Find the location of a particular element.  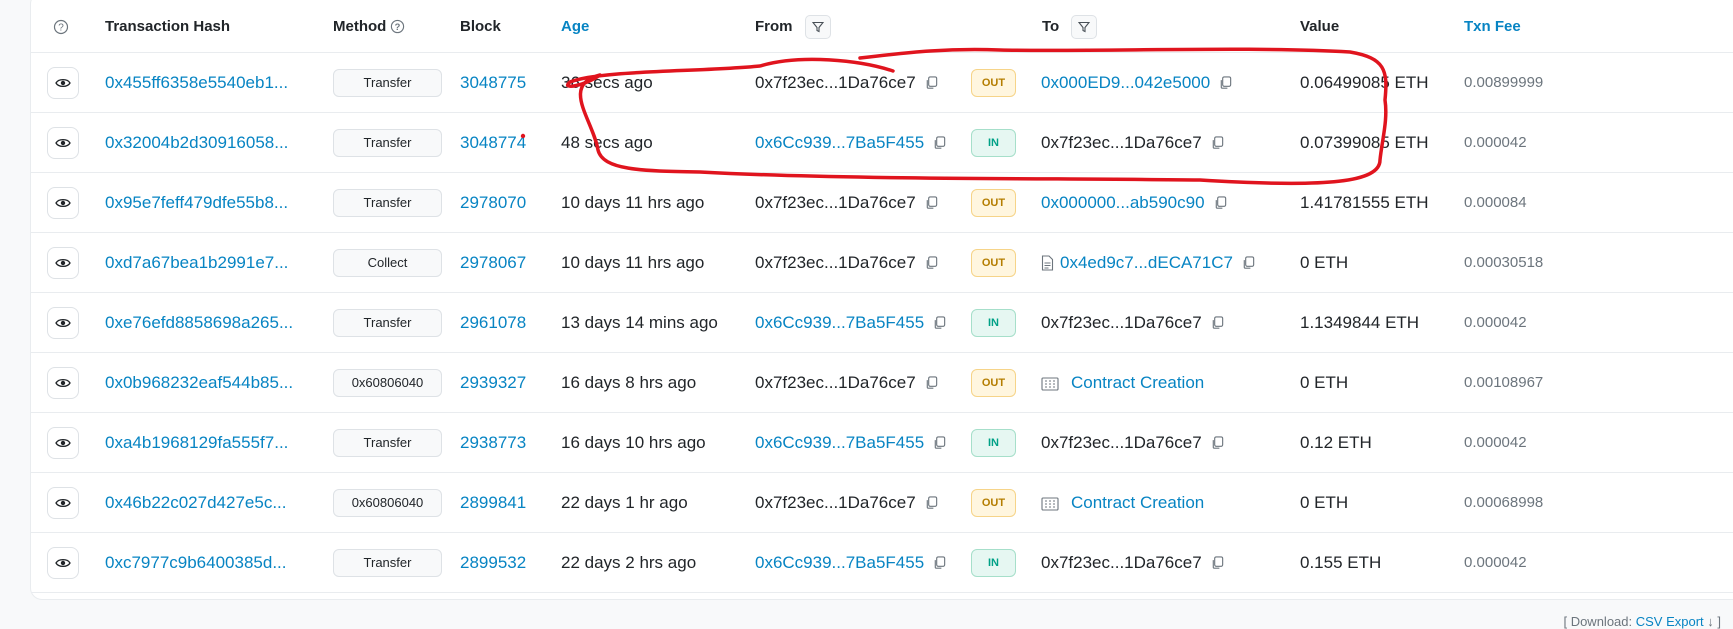

method-cell: 0x60806040 is located at coordinates (387, 502).